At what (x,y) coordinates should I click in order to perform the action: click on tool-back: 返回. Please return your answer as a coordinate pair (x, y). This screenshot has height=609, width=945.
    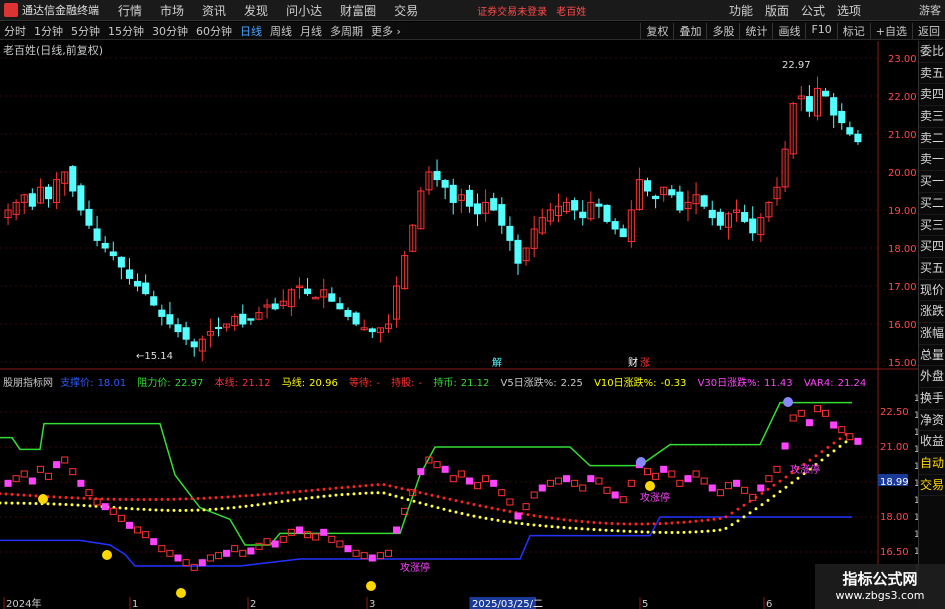
    Looking at the image, I should click on (928, 30).